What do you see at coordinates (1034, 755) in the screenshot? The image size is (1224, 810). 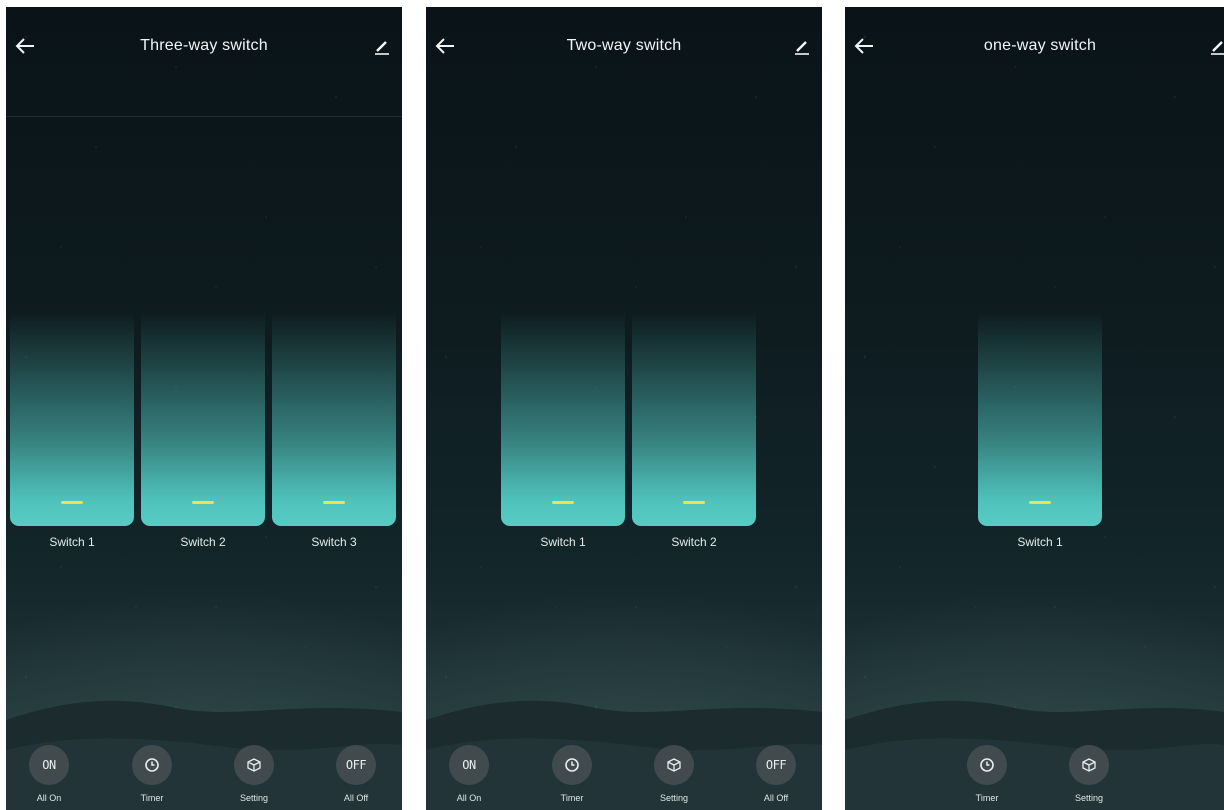 I see `mountain-silhouette` at bounding box center [1034, 755].